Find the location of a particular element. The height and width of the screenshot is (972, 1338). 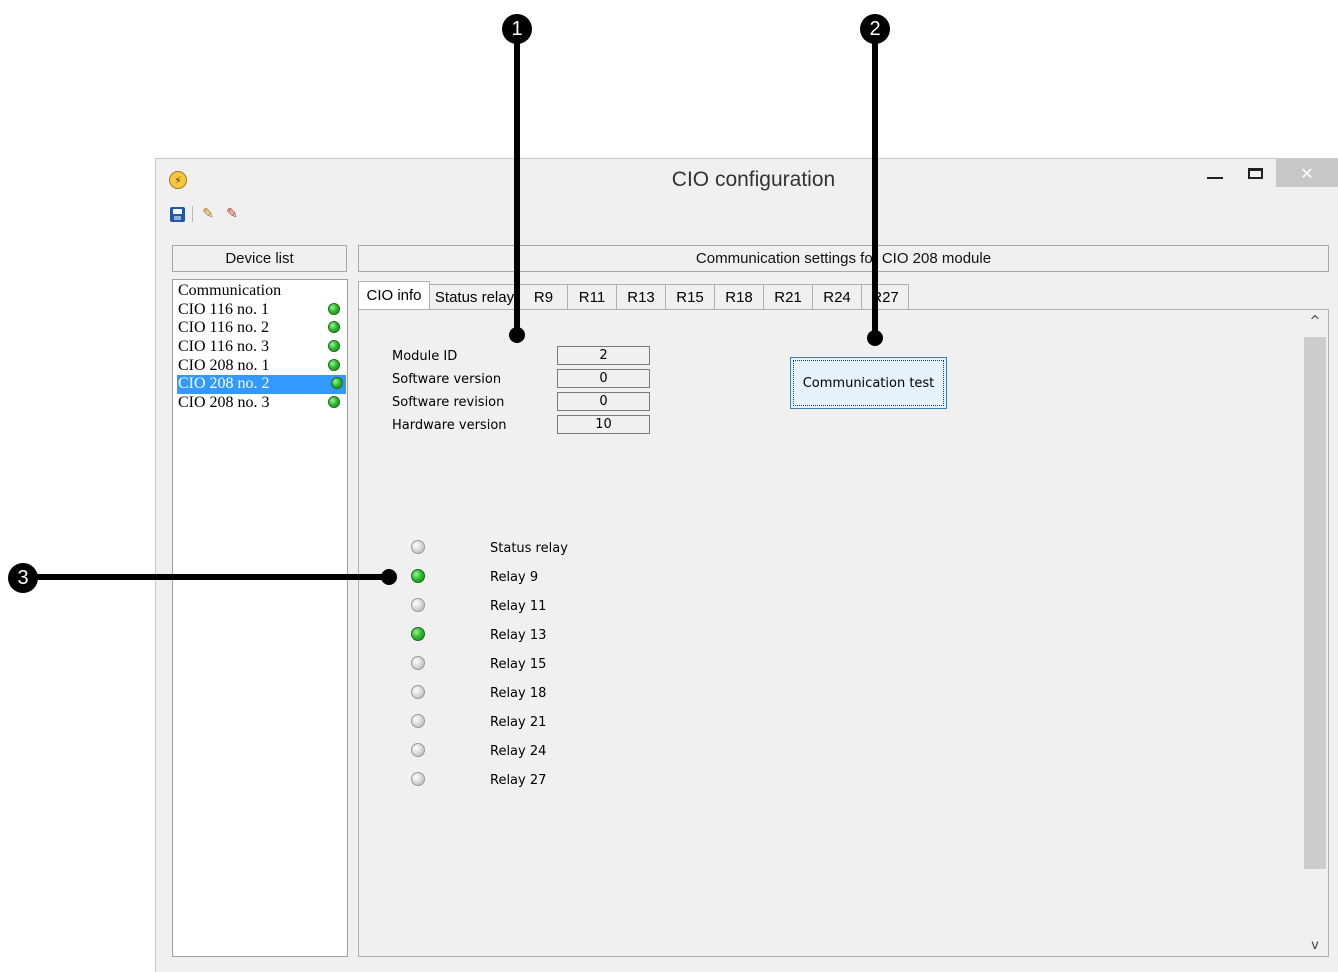

device-item-cio116-2: CIO 116 no. 2 is located at coordinates (260, 328).